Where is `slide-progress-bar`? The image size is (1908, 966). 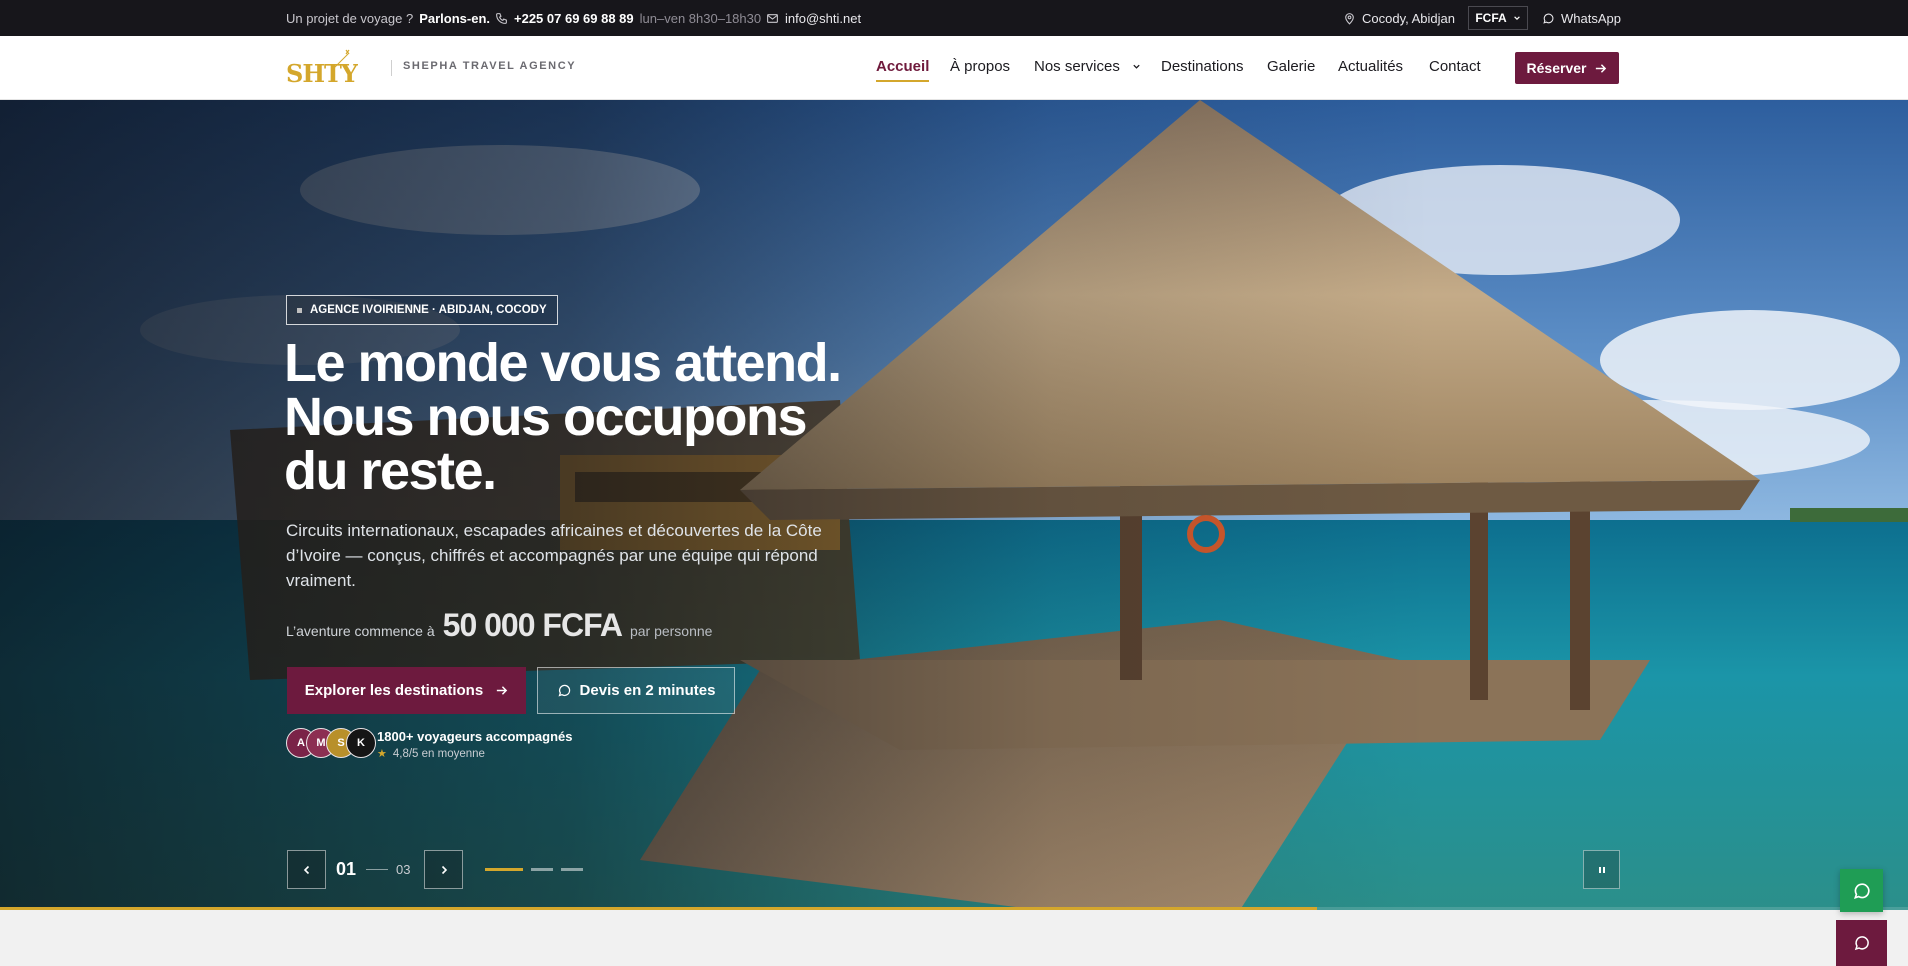 slide-progress-bar is located at coordinates (954, 908).